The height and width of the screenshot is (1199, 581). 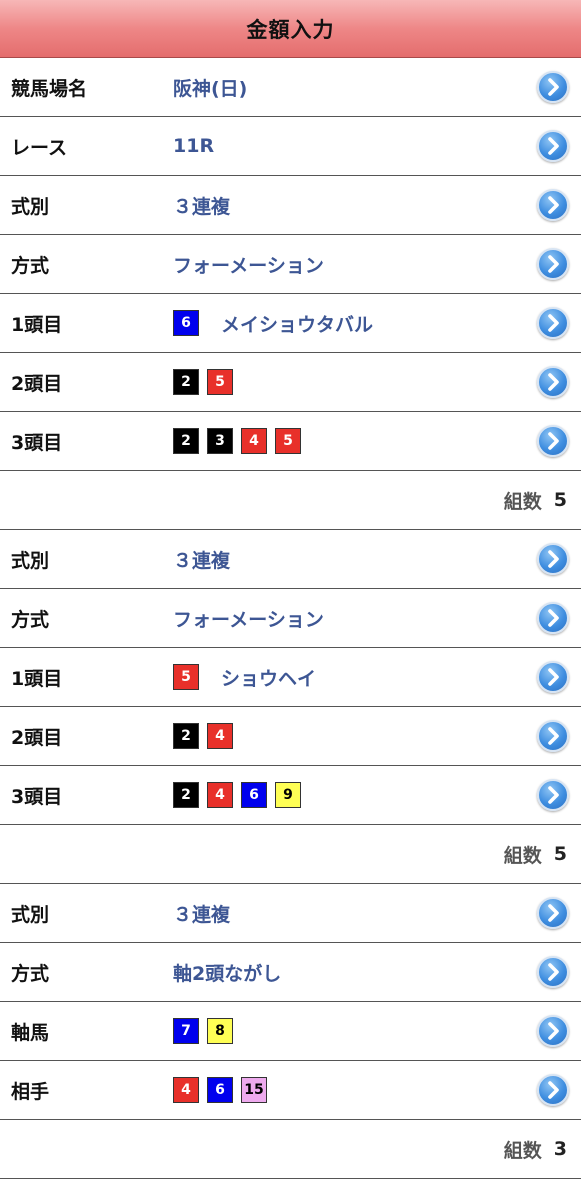 I want to click on header-bar: 金額入力, so click(x=290, y=29).